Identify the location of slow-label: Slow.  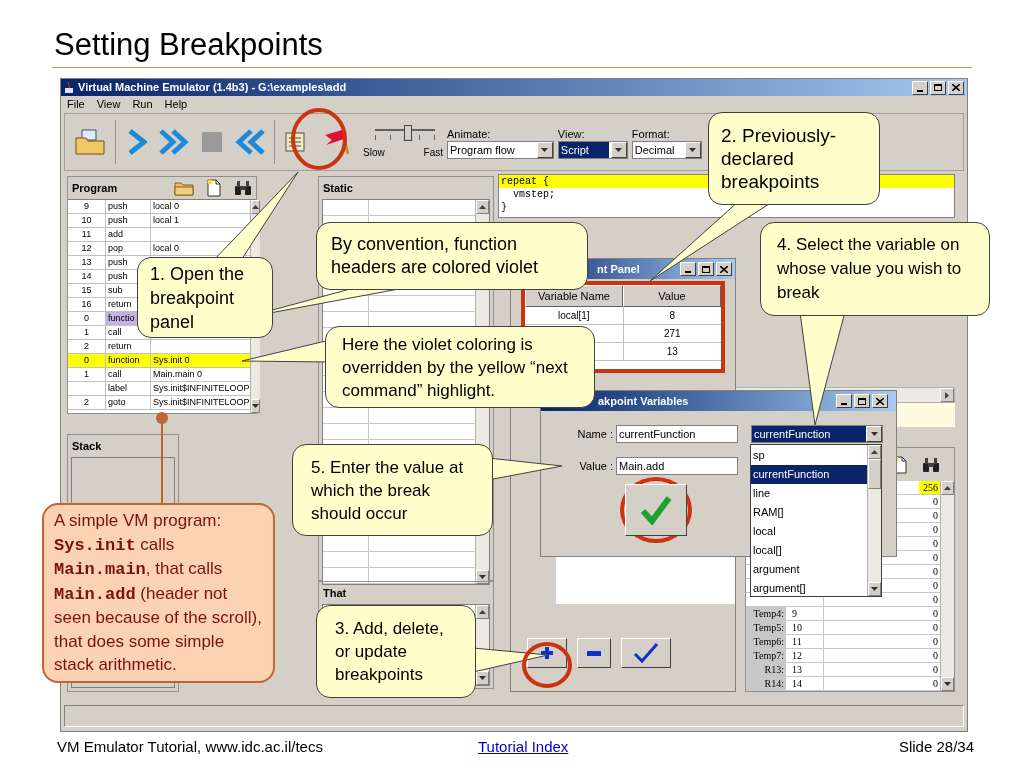
(374, 152).